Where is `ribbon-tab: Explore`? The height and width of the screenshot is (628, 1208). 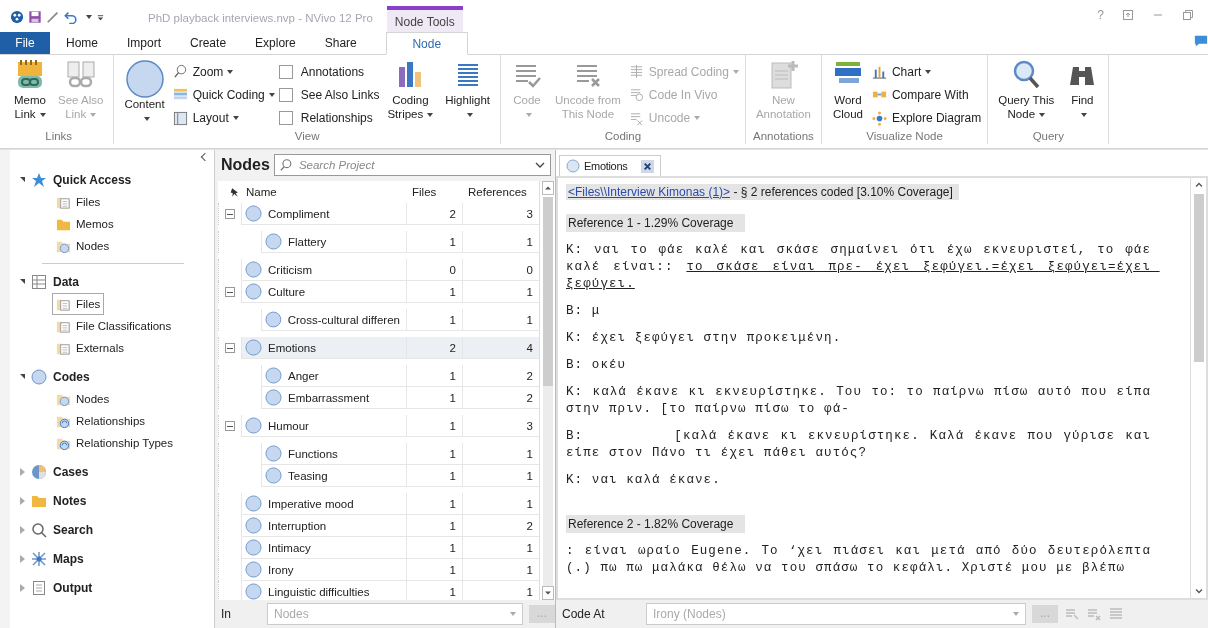
ribbon-tab: Explore is located at coordinates (275, 43).